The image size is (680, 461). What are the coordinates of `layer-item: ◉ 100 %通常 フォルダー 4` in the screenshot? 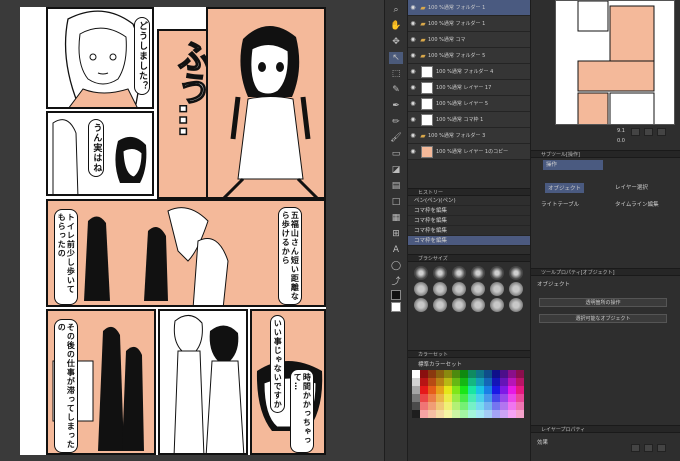 It's located at (469, 72).